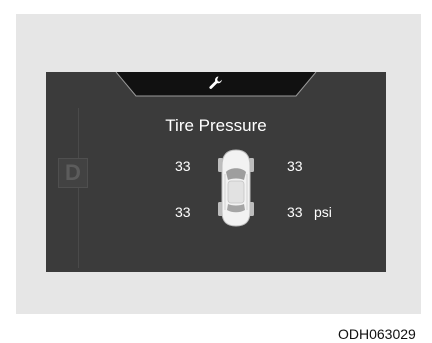  What do you see at coordinates (295, 166) in the screenshot?
I see `tire-front-right-value: 33` at bounding box center [295, 166].